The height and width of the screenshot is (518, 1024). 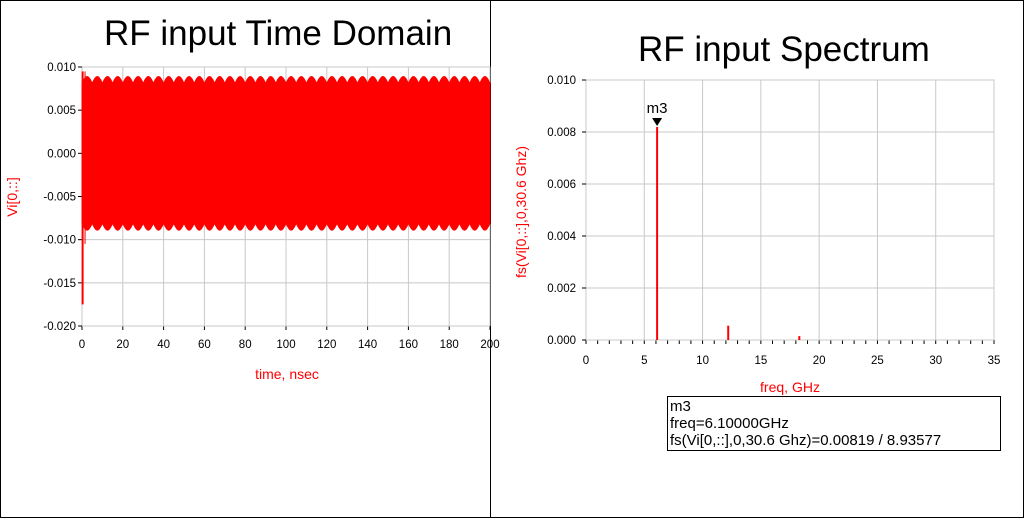 What do you see at coordinates (877, 361) in the screenshot?
I see `spectrum-x-tick-label: 25` at bounding box center [877, 361].